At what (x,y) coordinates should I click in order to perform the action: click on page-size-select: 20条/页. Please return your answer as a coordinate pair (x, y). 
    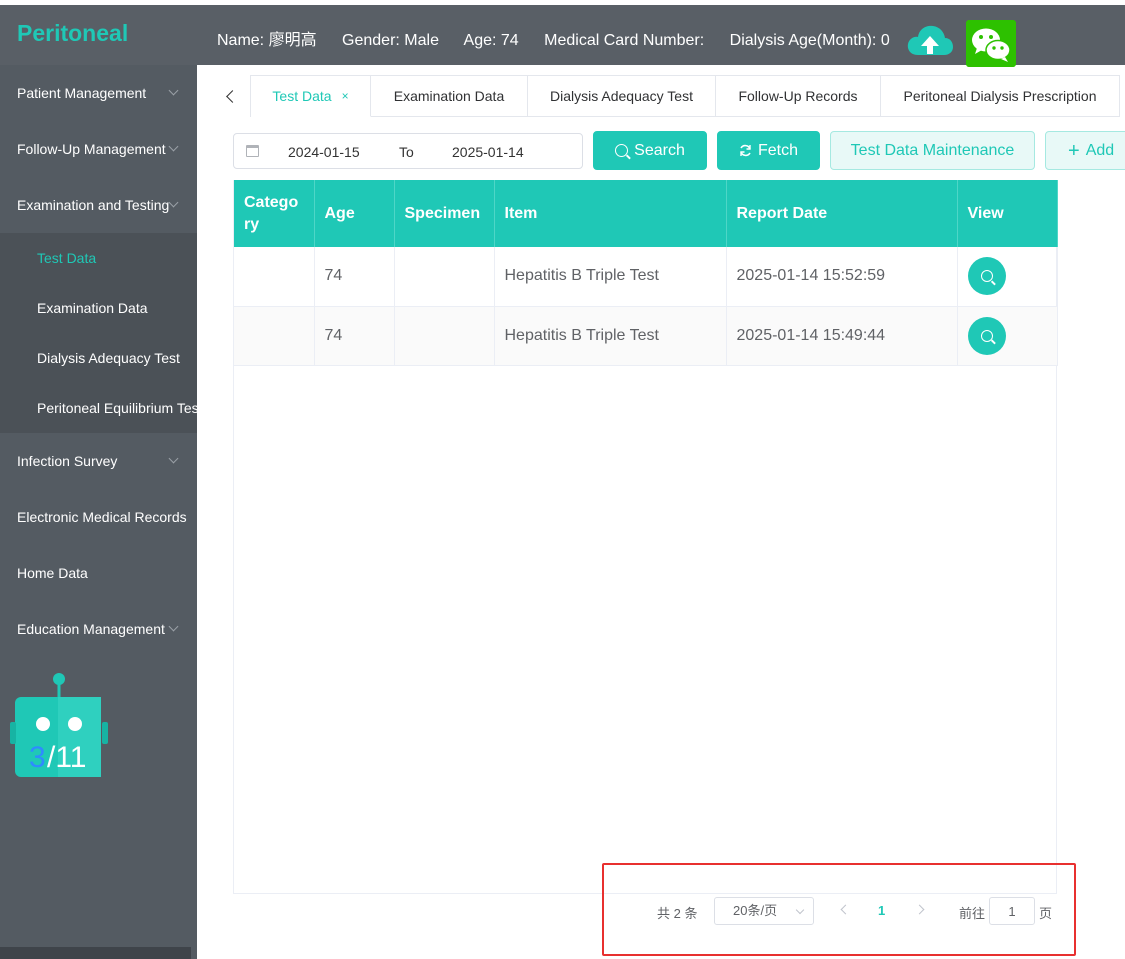
    Looking at the image, I should click on (764, 911).